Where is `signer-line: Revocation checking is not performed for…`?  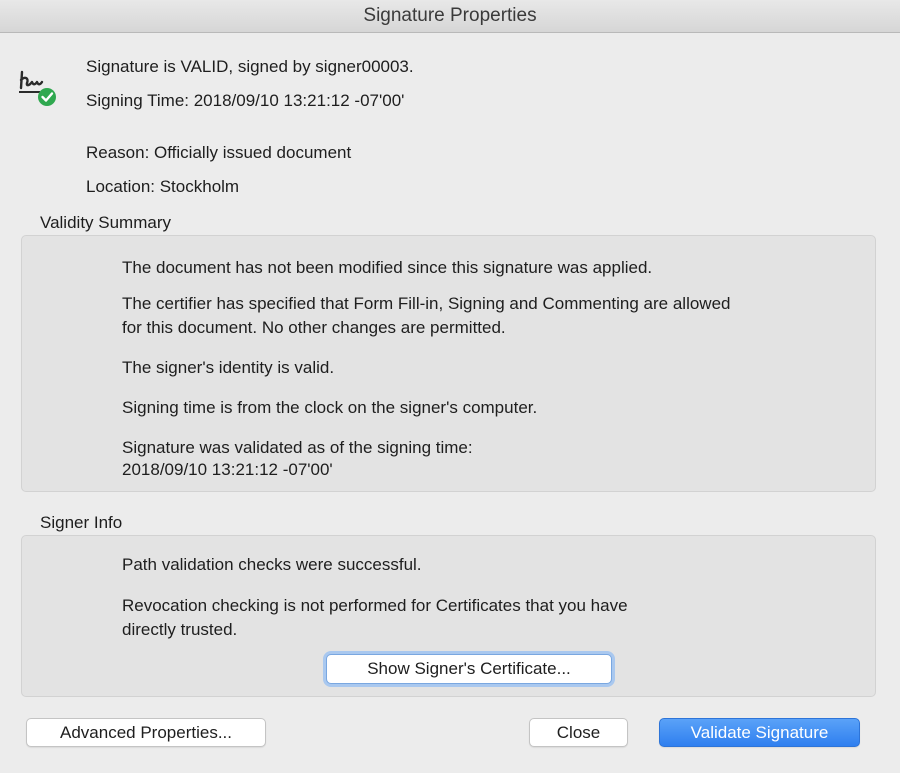 signer-line: Revocation checking is not performed for… is located at coordinates (375, 605).